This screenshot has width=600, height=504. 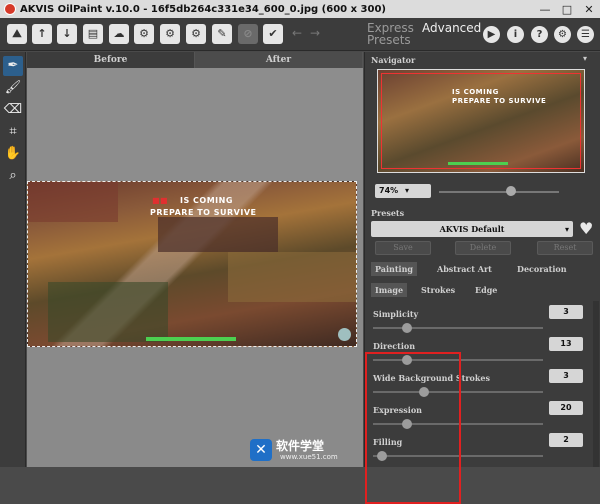 I want to click on preset-value: AKVIS Default, so click(x=472, y=229).